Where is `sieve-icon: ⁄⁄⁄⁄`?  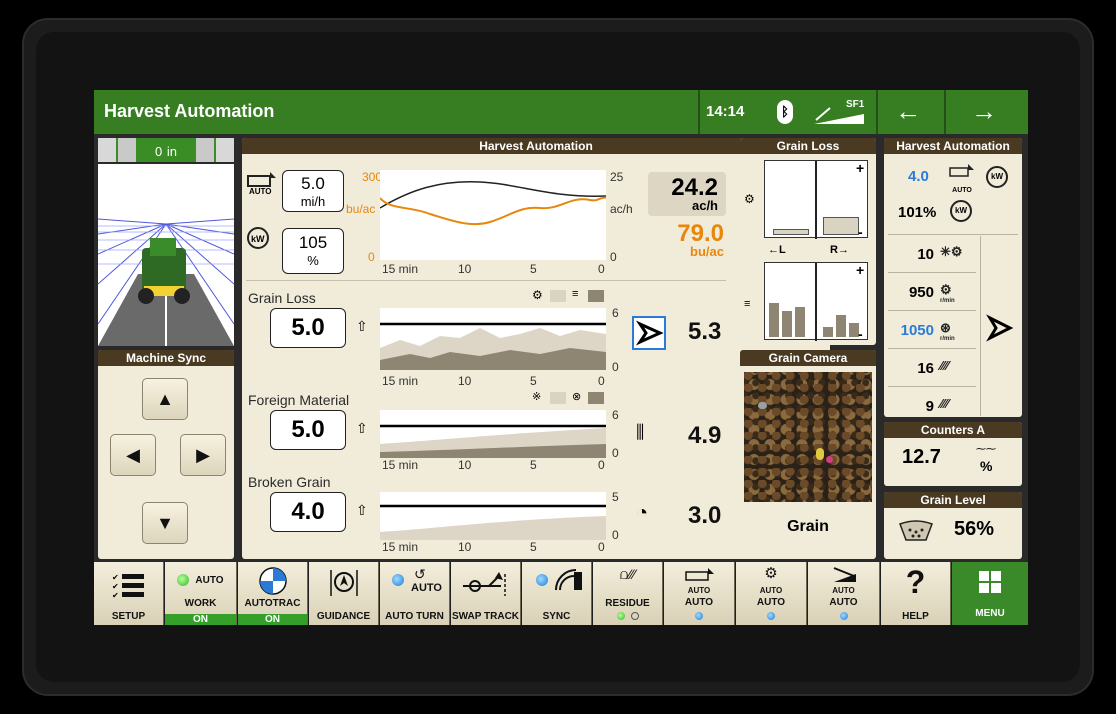 sieve-icon: ⁄⁄⁄⁄ is located at coordinates (944, 403).